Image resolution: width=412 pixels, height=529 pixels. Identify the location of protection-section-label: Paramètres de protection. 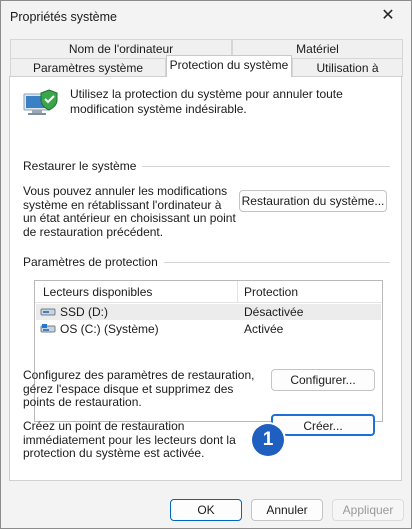
(93, 262).